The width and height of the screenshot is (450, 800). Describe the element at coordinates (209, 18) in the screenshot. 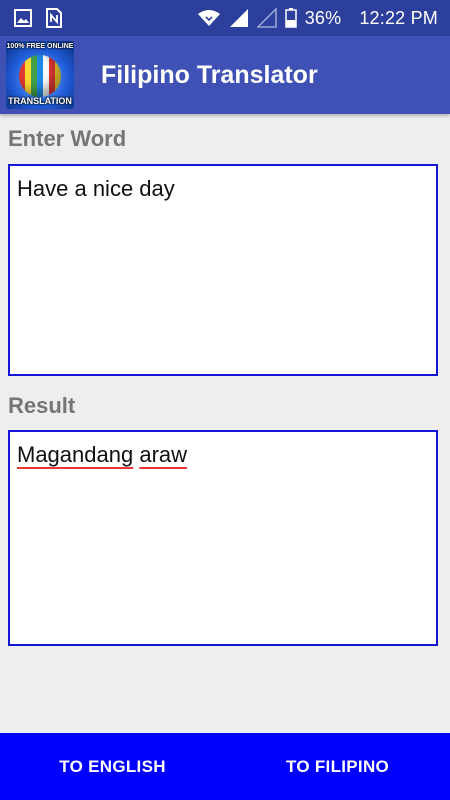

I see `wifi-icon` at that location.